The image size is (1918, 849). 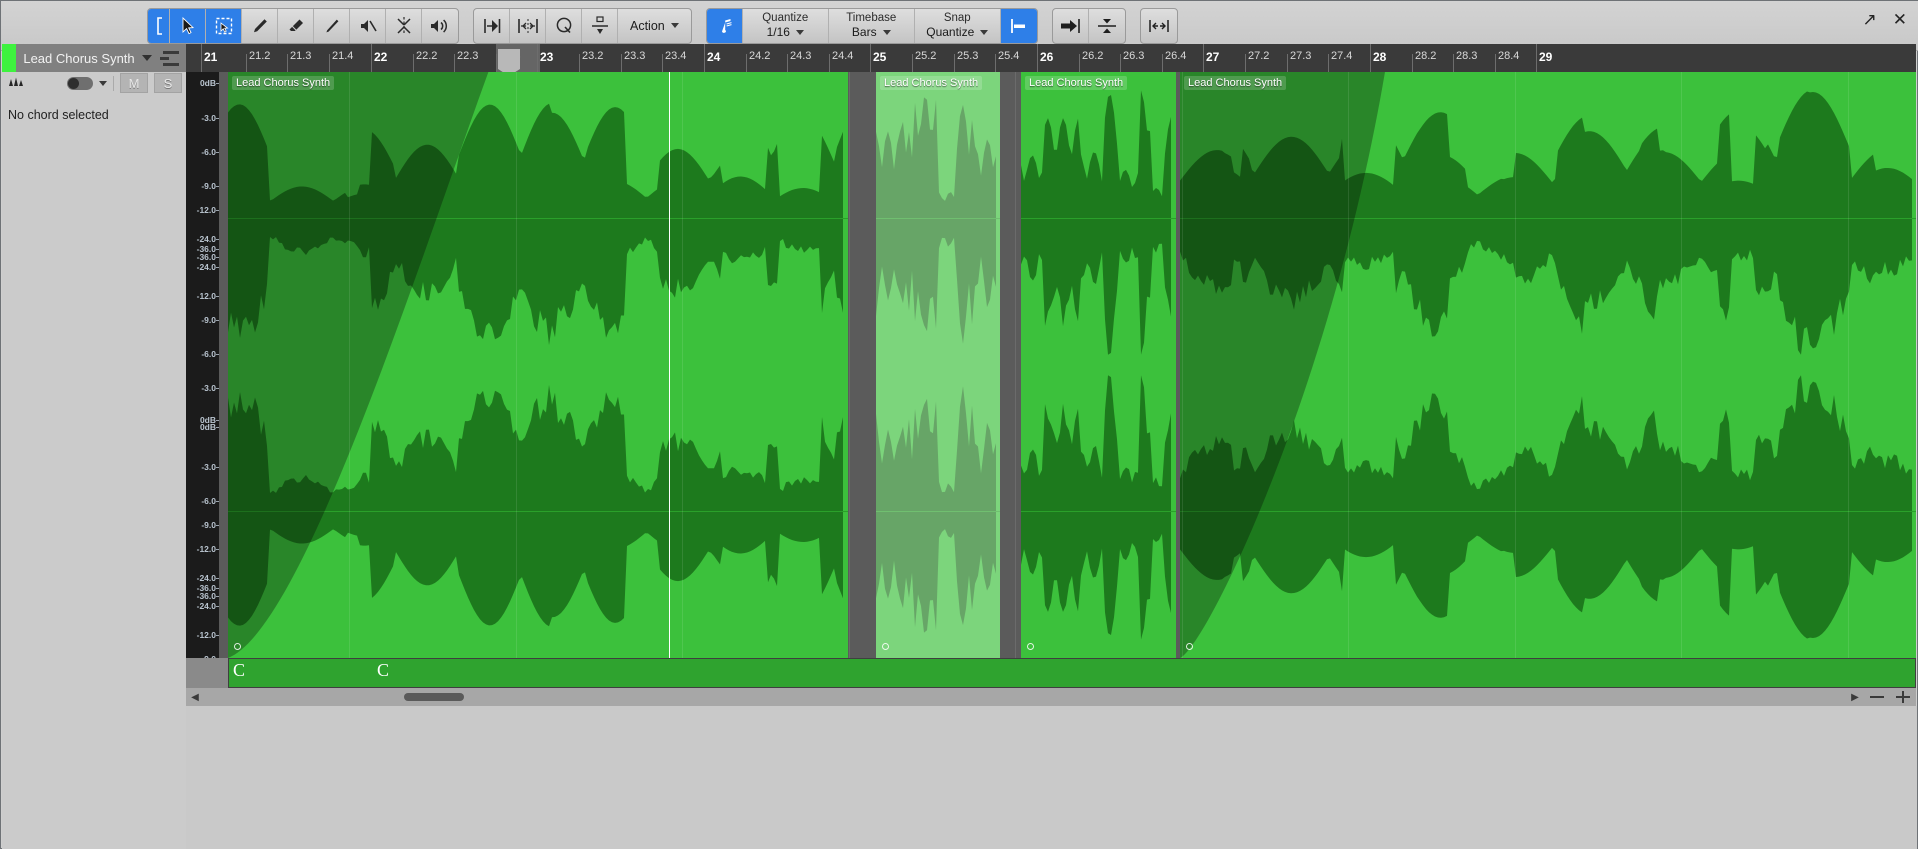 I want to click on snap-right-button, so click(x=492, y=25).